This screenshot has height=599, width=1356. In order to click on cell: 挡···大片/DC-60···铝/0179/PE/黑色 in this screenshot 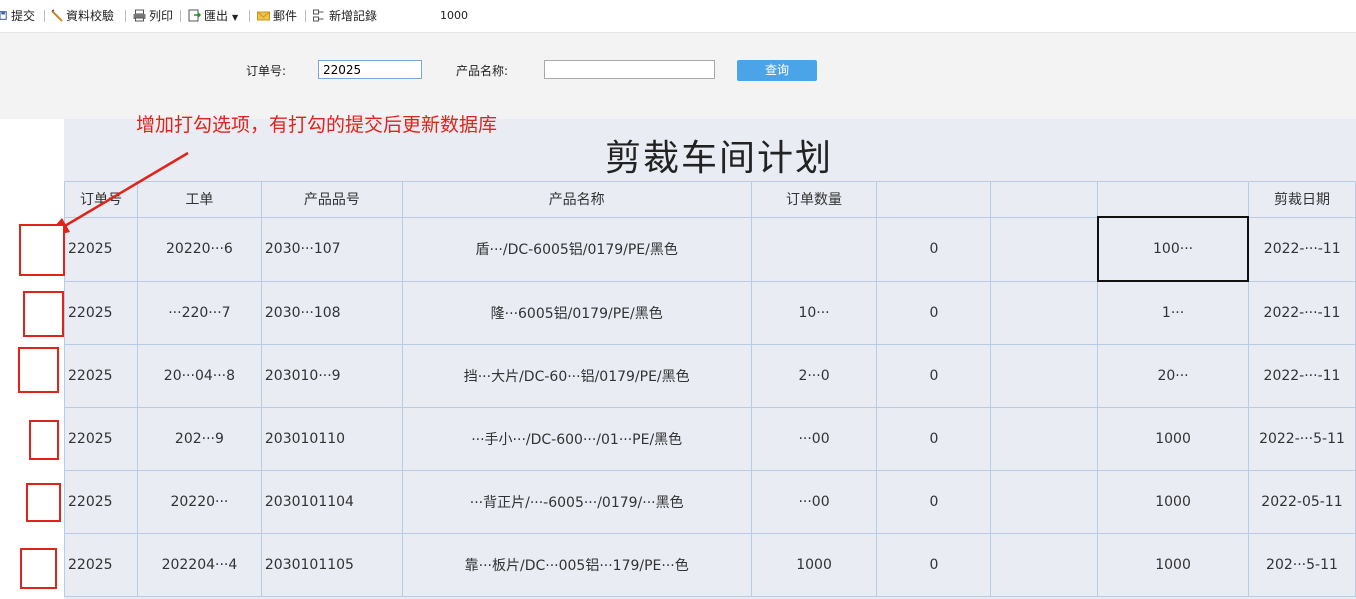, I will do `click(576, 376)`.